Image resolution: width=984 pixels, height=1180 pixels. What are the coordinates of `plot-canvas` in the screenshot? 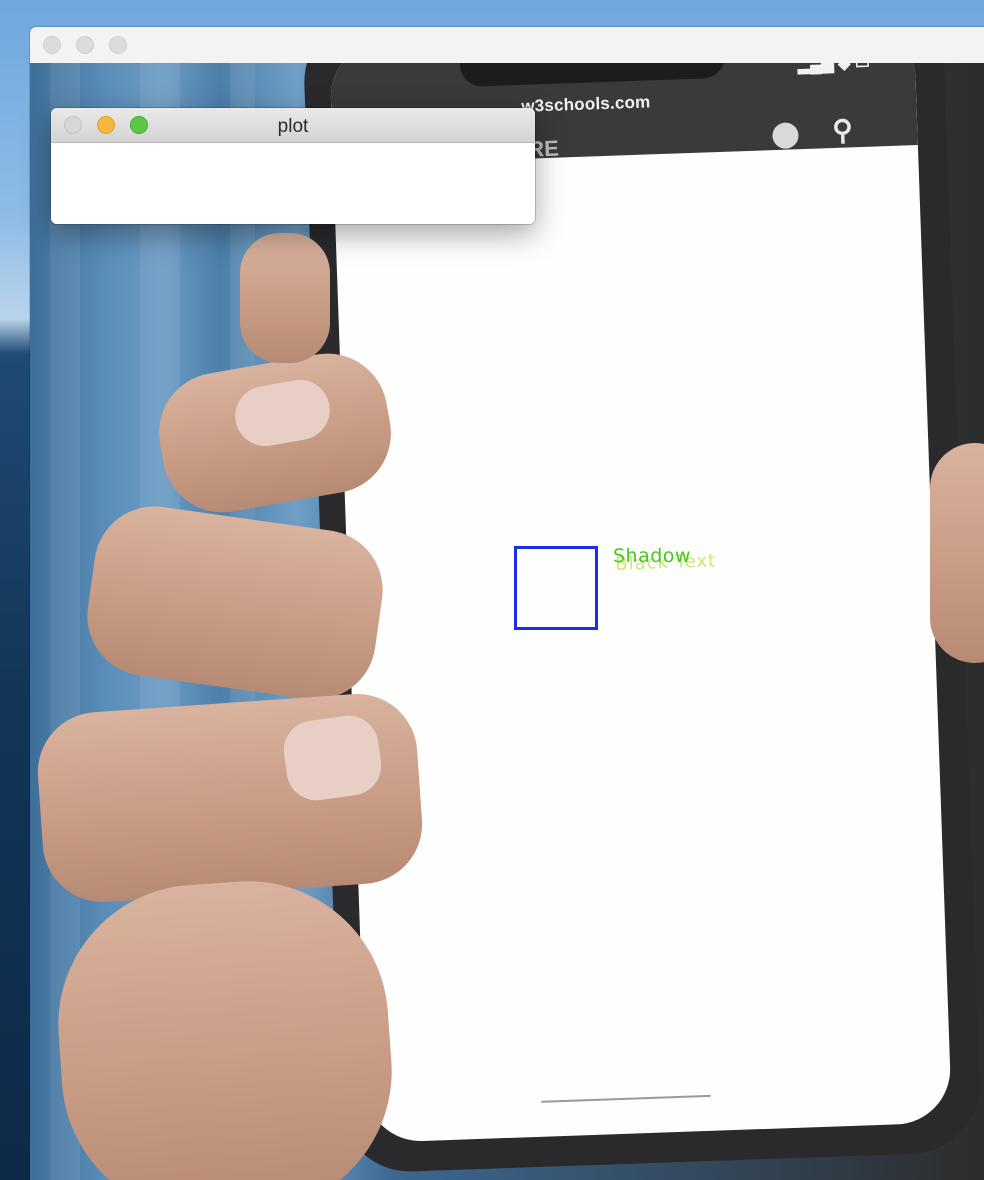 It's located at (293, 183).